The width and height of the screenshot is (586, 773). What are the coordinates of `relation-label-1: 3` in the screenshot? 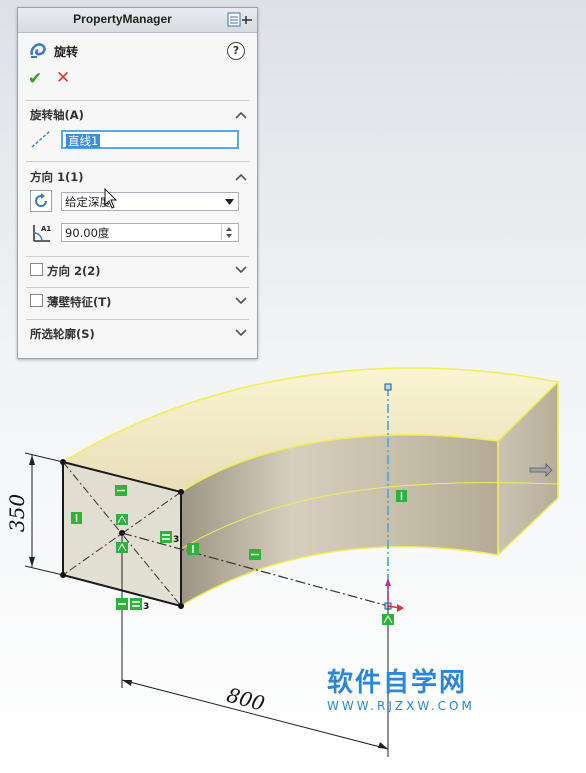 It's located at (176, 540).